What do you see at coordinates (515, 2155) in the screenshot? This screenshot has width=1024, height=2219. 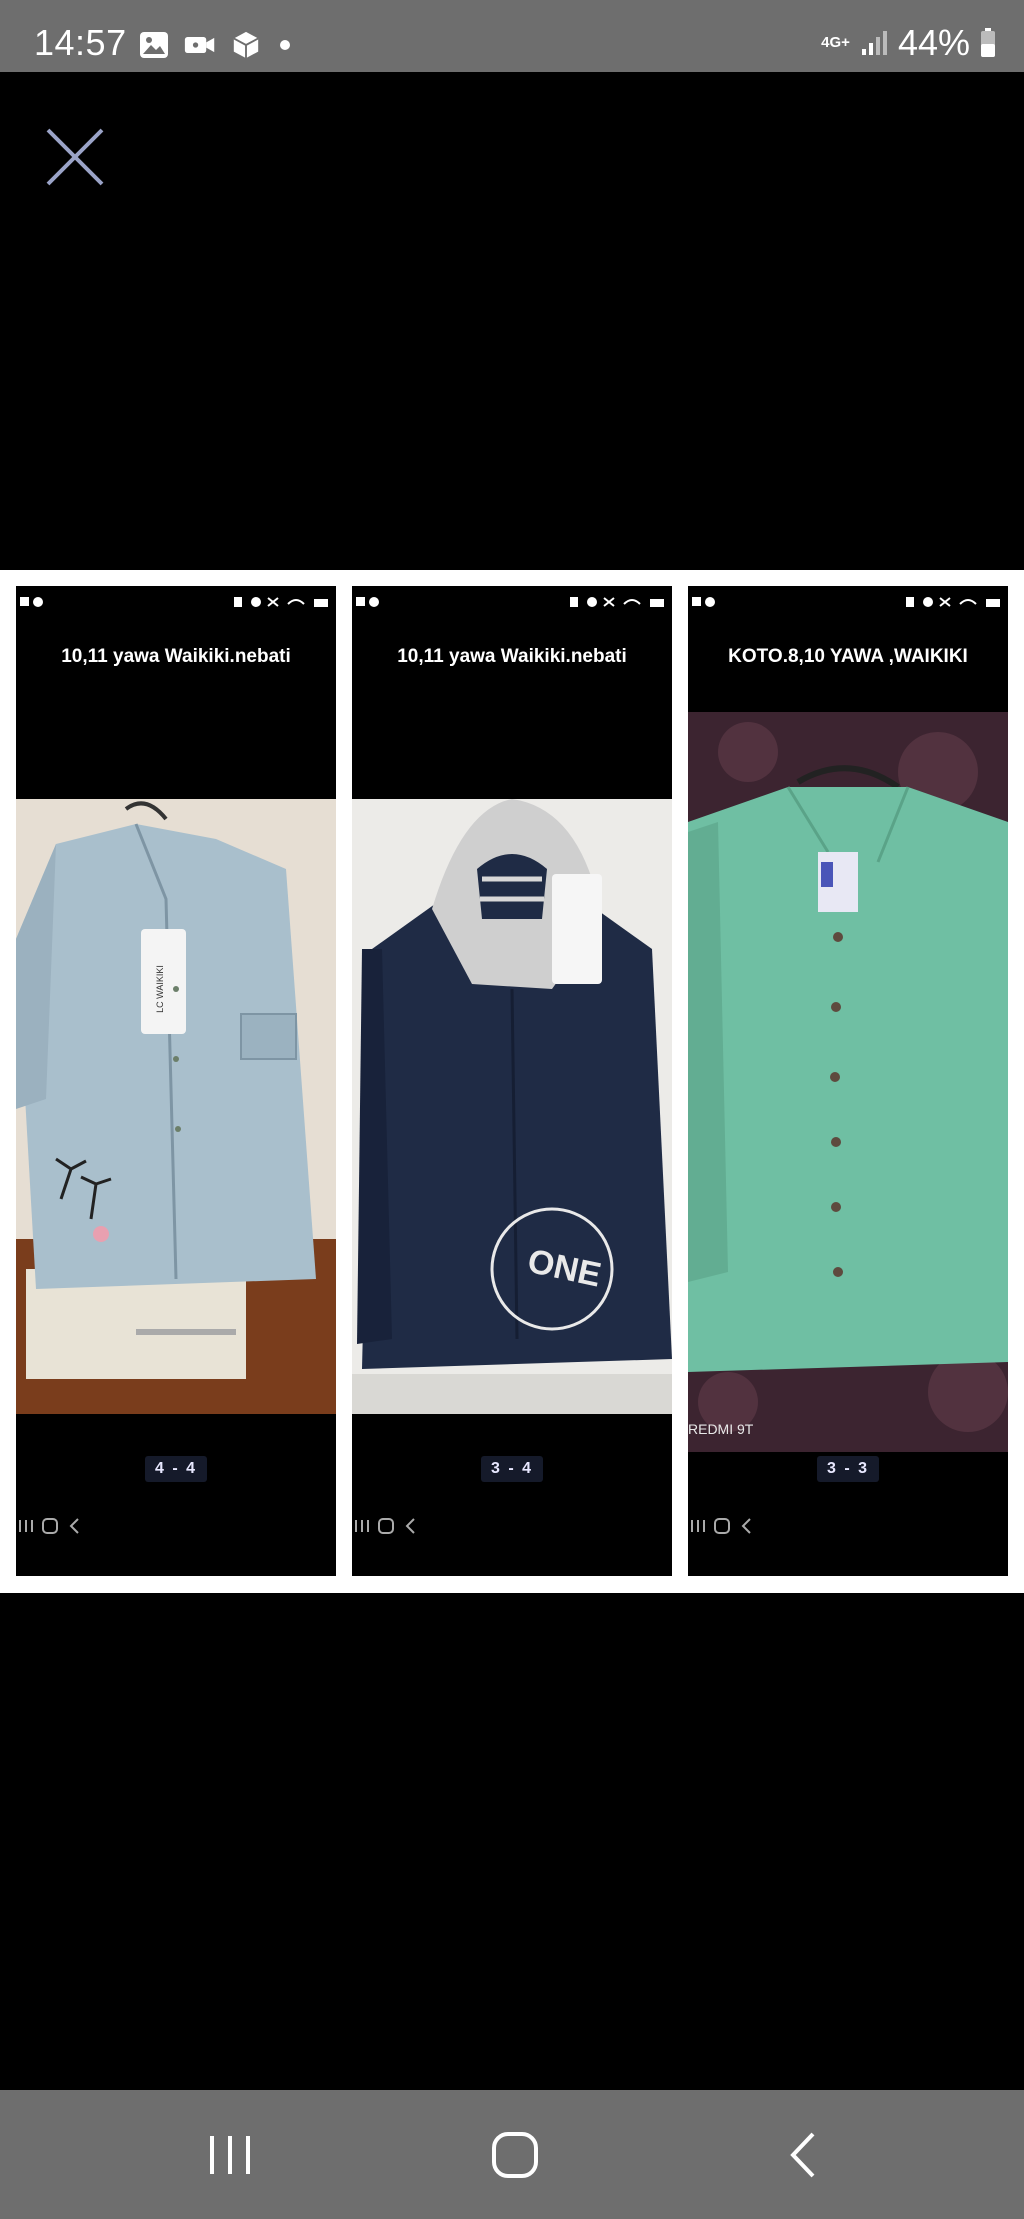 I see `home-icon` at bounding box center [515, 2155].